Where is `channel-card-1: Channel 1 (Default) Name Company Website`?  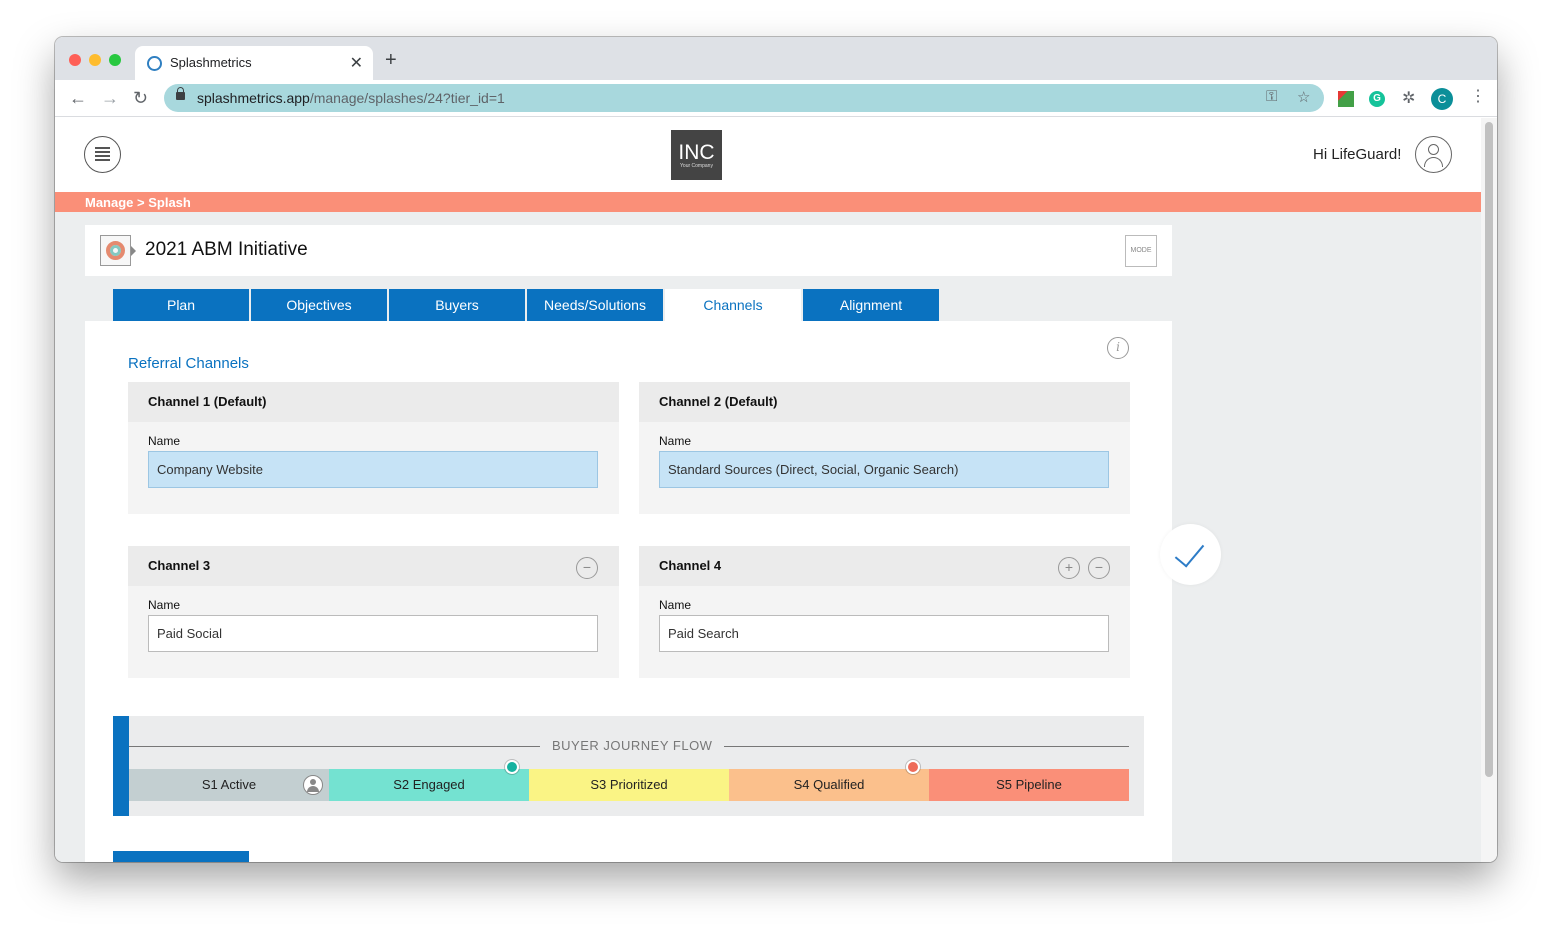 channel-card-1: Channel 1 (Default) Name Company Website is located at coordinates (373, 448).